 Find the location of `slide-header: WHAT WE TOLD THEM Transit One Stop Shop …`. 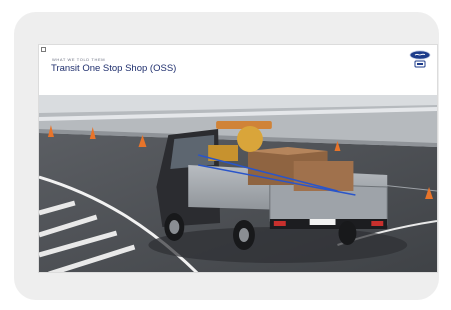

slide-header: WHAT WE TOLD THEM Transit One Stop Shop … is located at coordinates (238, 70).